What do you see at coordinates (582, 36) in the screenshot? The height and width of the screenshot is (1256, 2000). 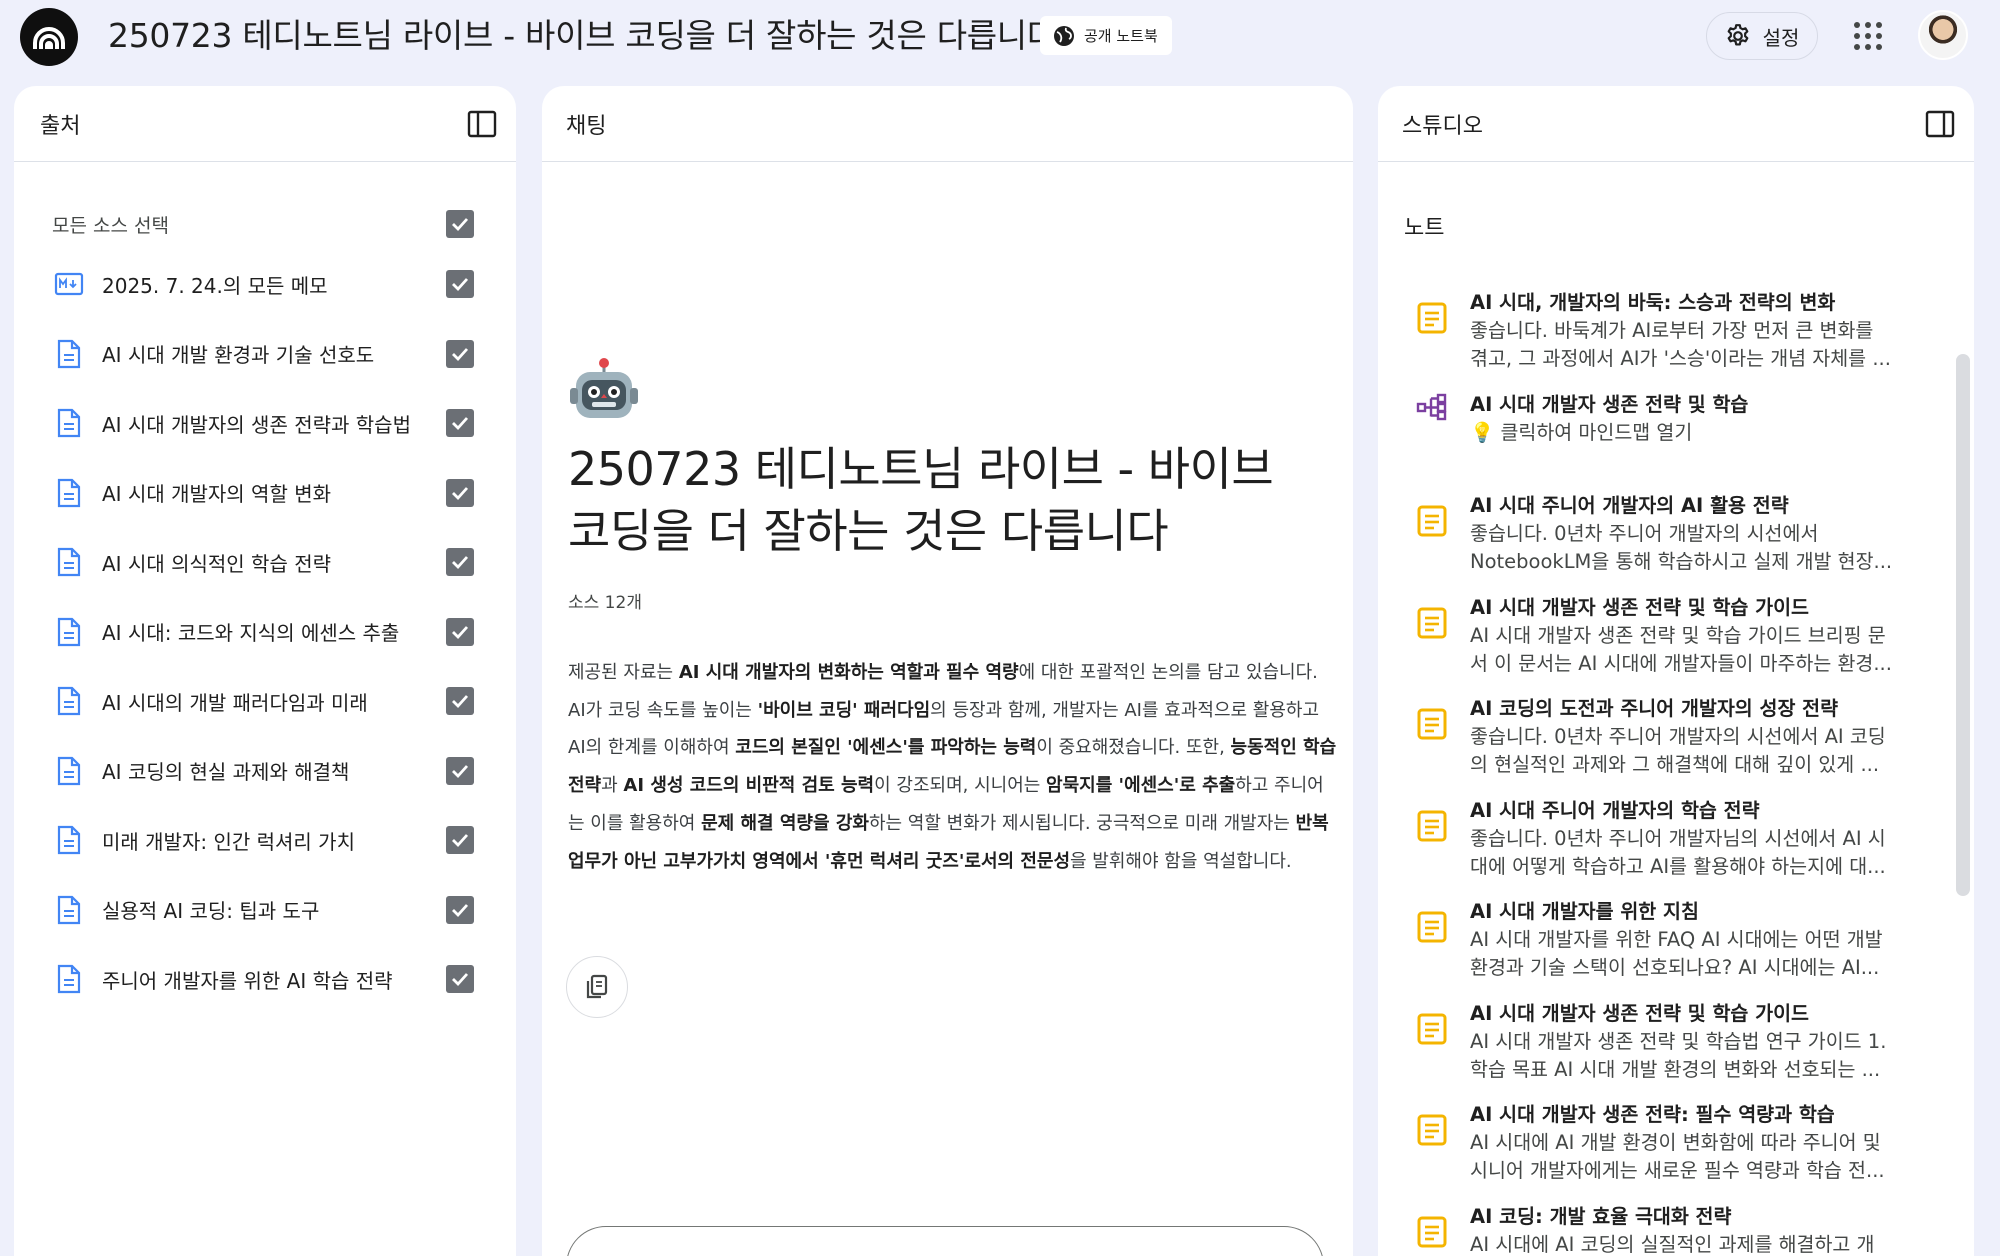 I see `notebook-title: 250723 테디노트님 라이브 - 바이브 코딩을 더 잘하는 것은 다릅니다` at bounding box center [582, 36].